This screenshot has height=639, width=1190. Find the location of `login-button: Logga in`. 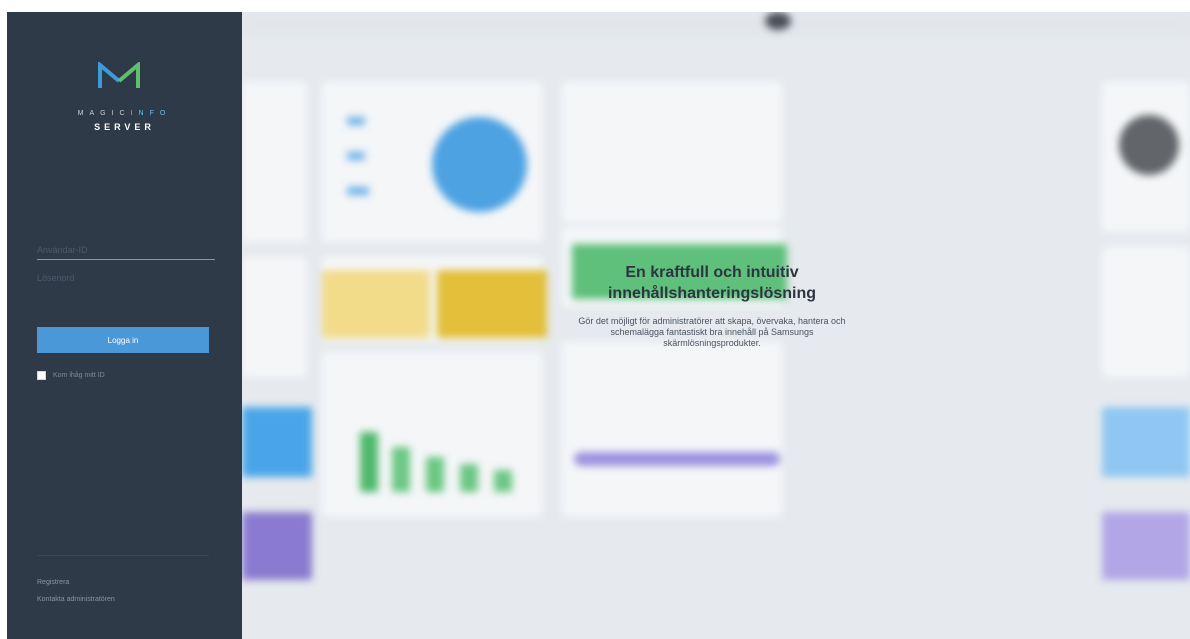

login-button: Logga in is located at coordinates (123, 340).